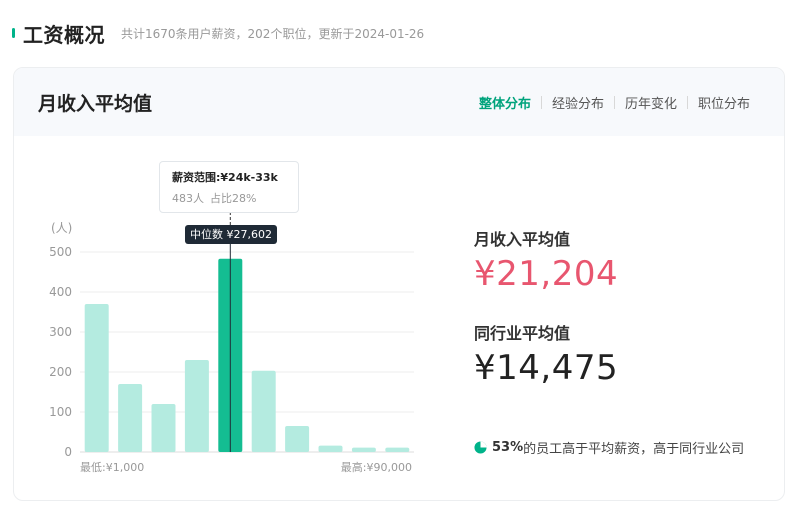 This screenshot has width=788, height=512. I want to click on avg-value: ¥21,204, so click(546, 274).